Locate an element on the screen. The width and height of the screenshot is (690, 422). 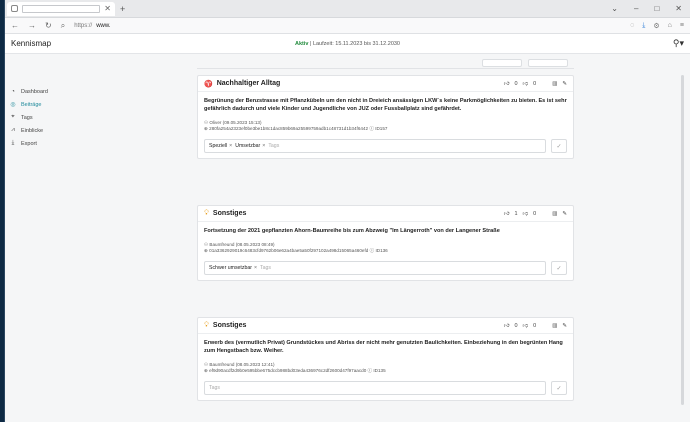
sidebar-item-export: ⤓ Export is located at coordinates (55, 143).